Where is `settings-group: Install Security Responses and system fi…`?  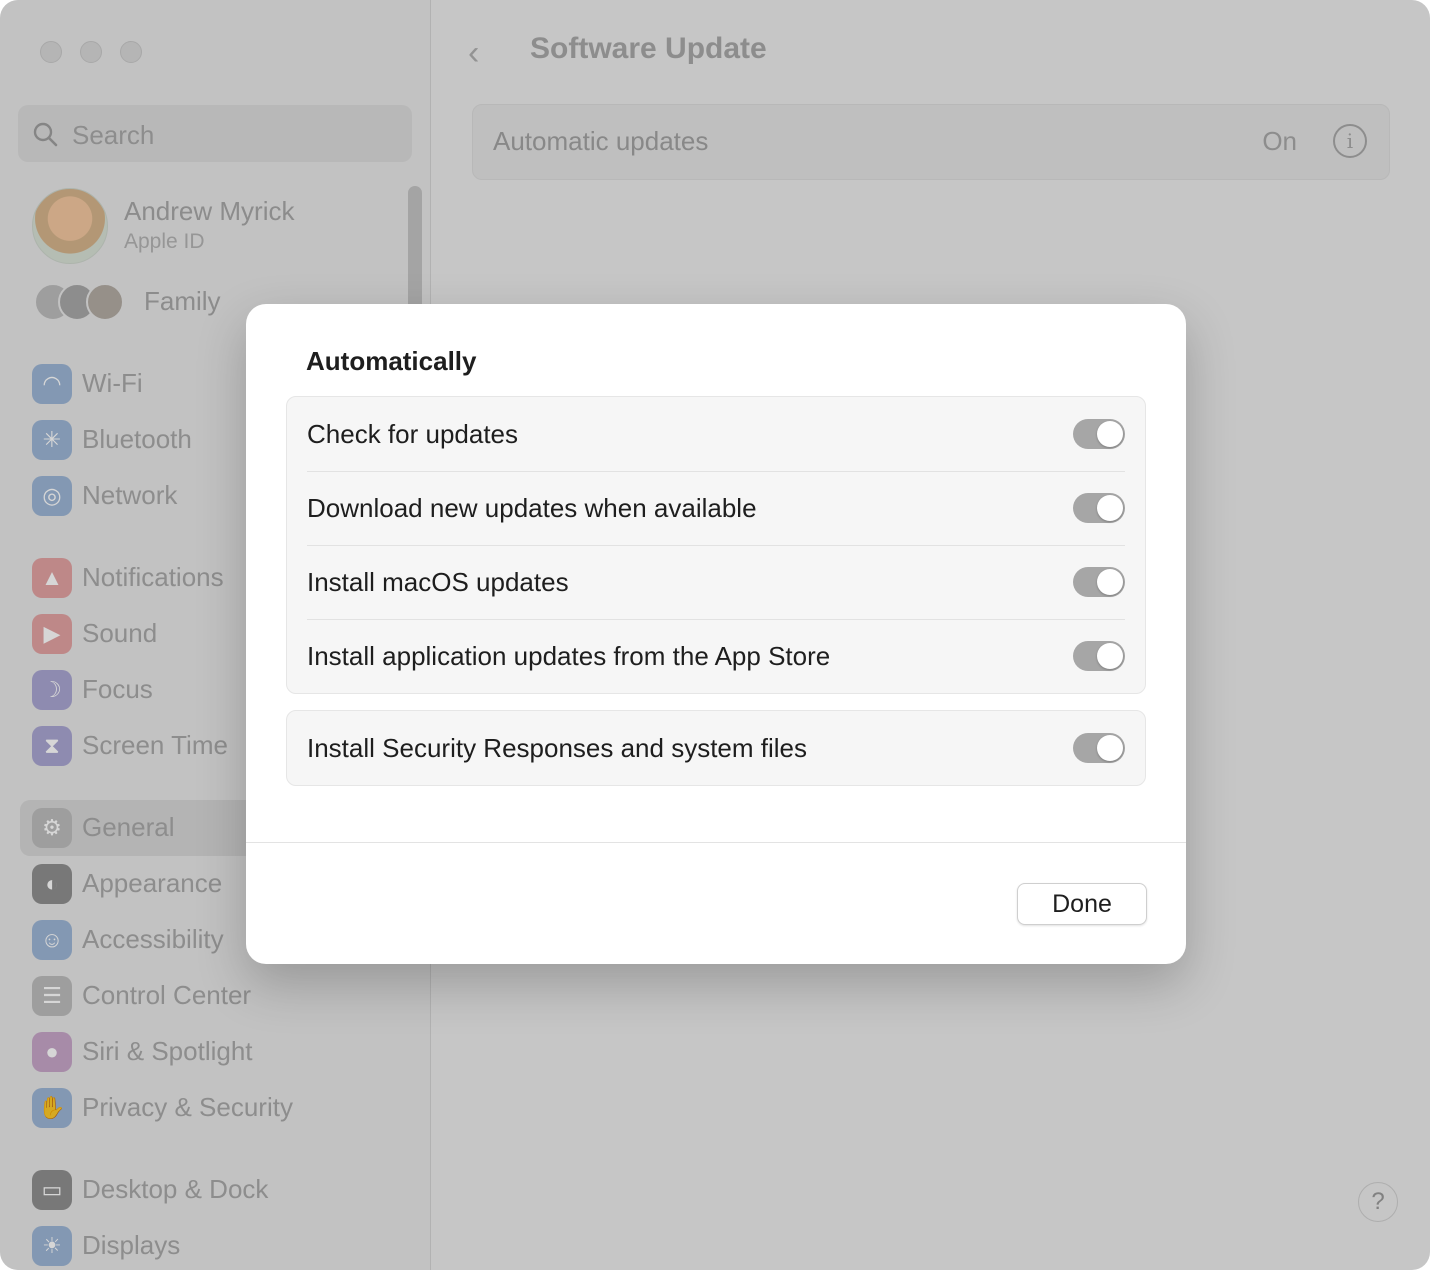
settings-group: Install Security Responses and system fi… is located at coordinates (716, 748).